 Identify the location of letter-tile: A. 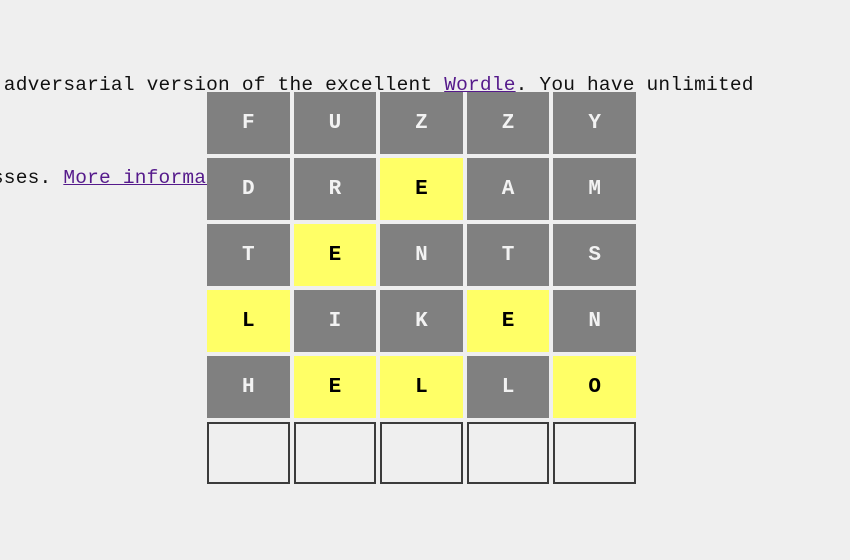
(508, 189).